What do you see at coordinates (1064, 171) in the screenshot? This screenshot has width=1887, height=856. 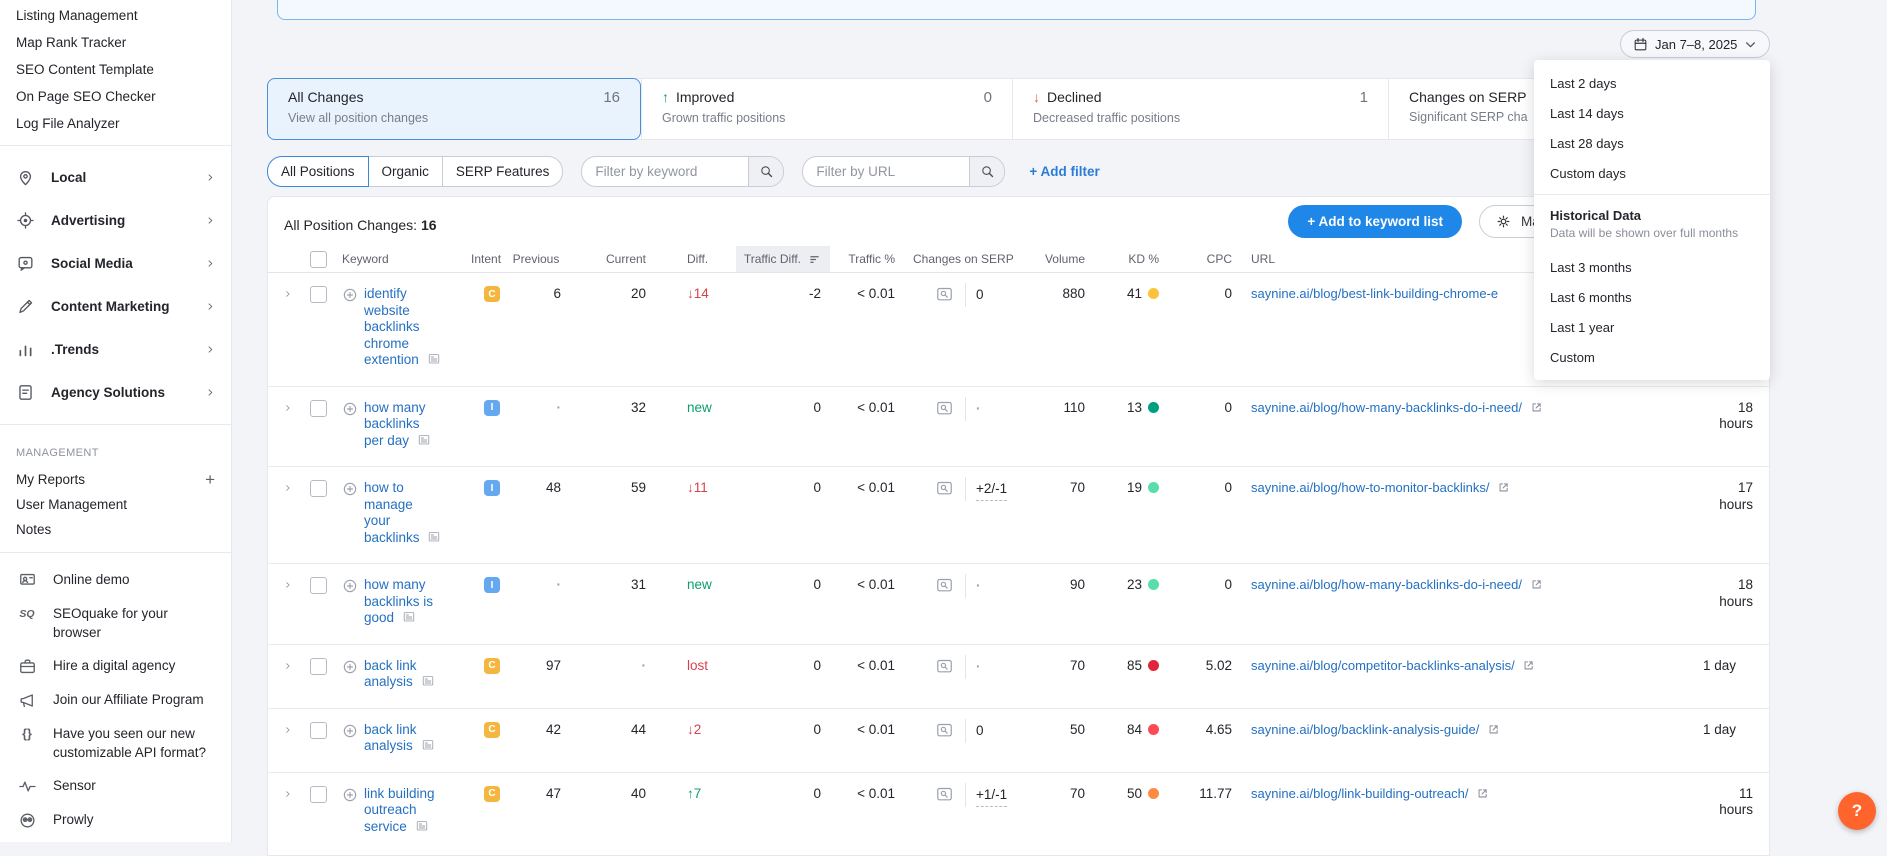 I see `add-filter-button: + Add filter` at bounding box center [1064, 171].